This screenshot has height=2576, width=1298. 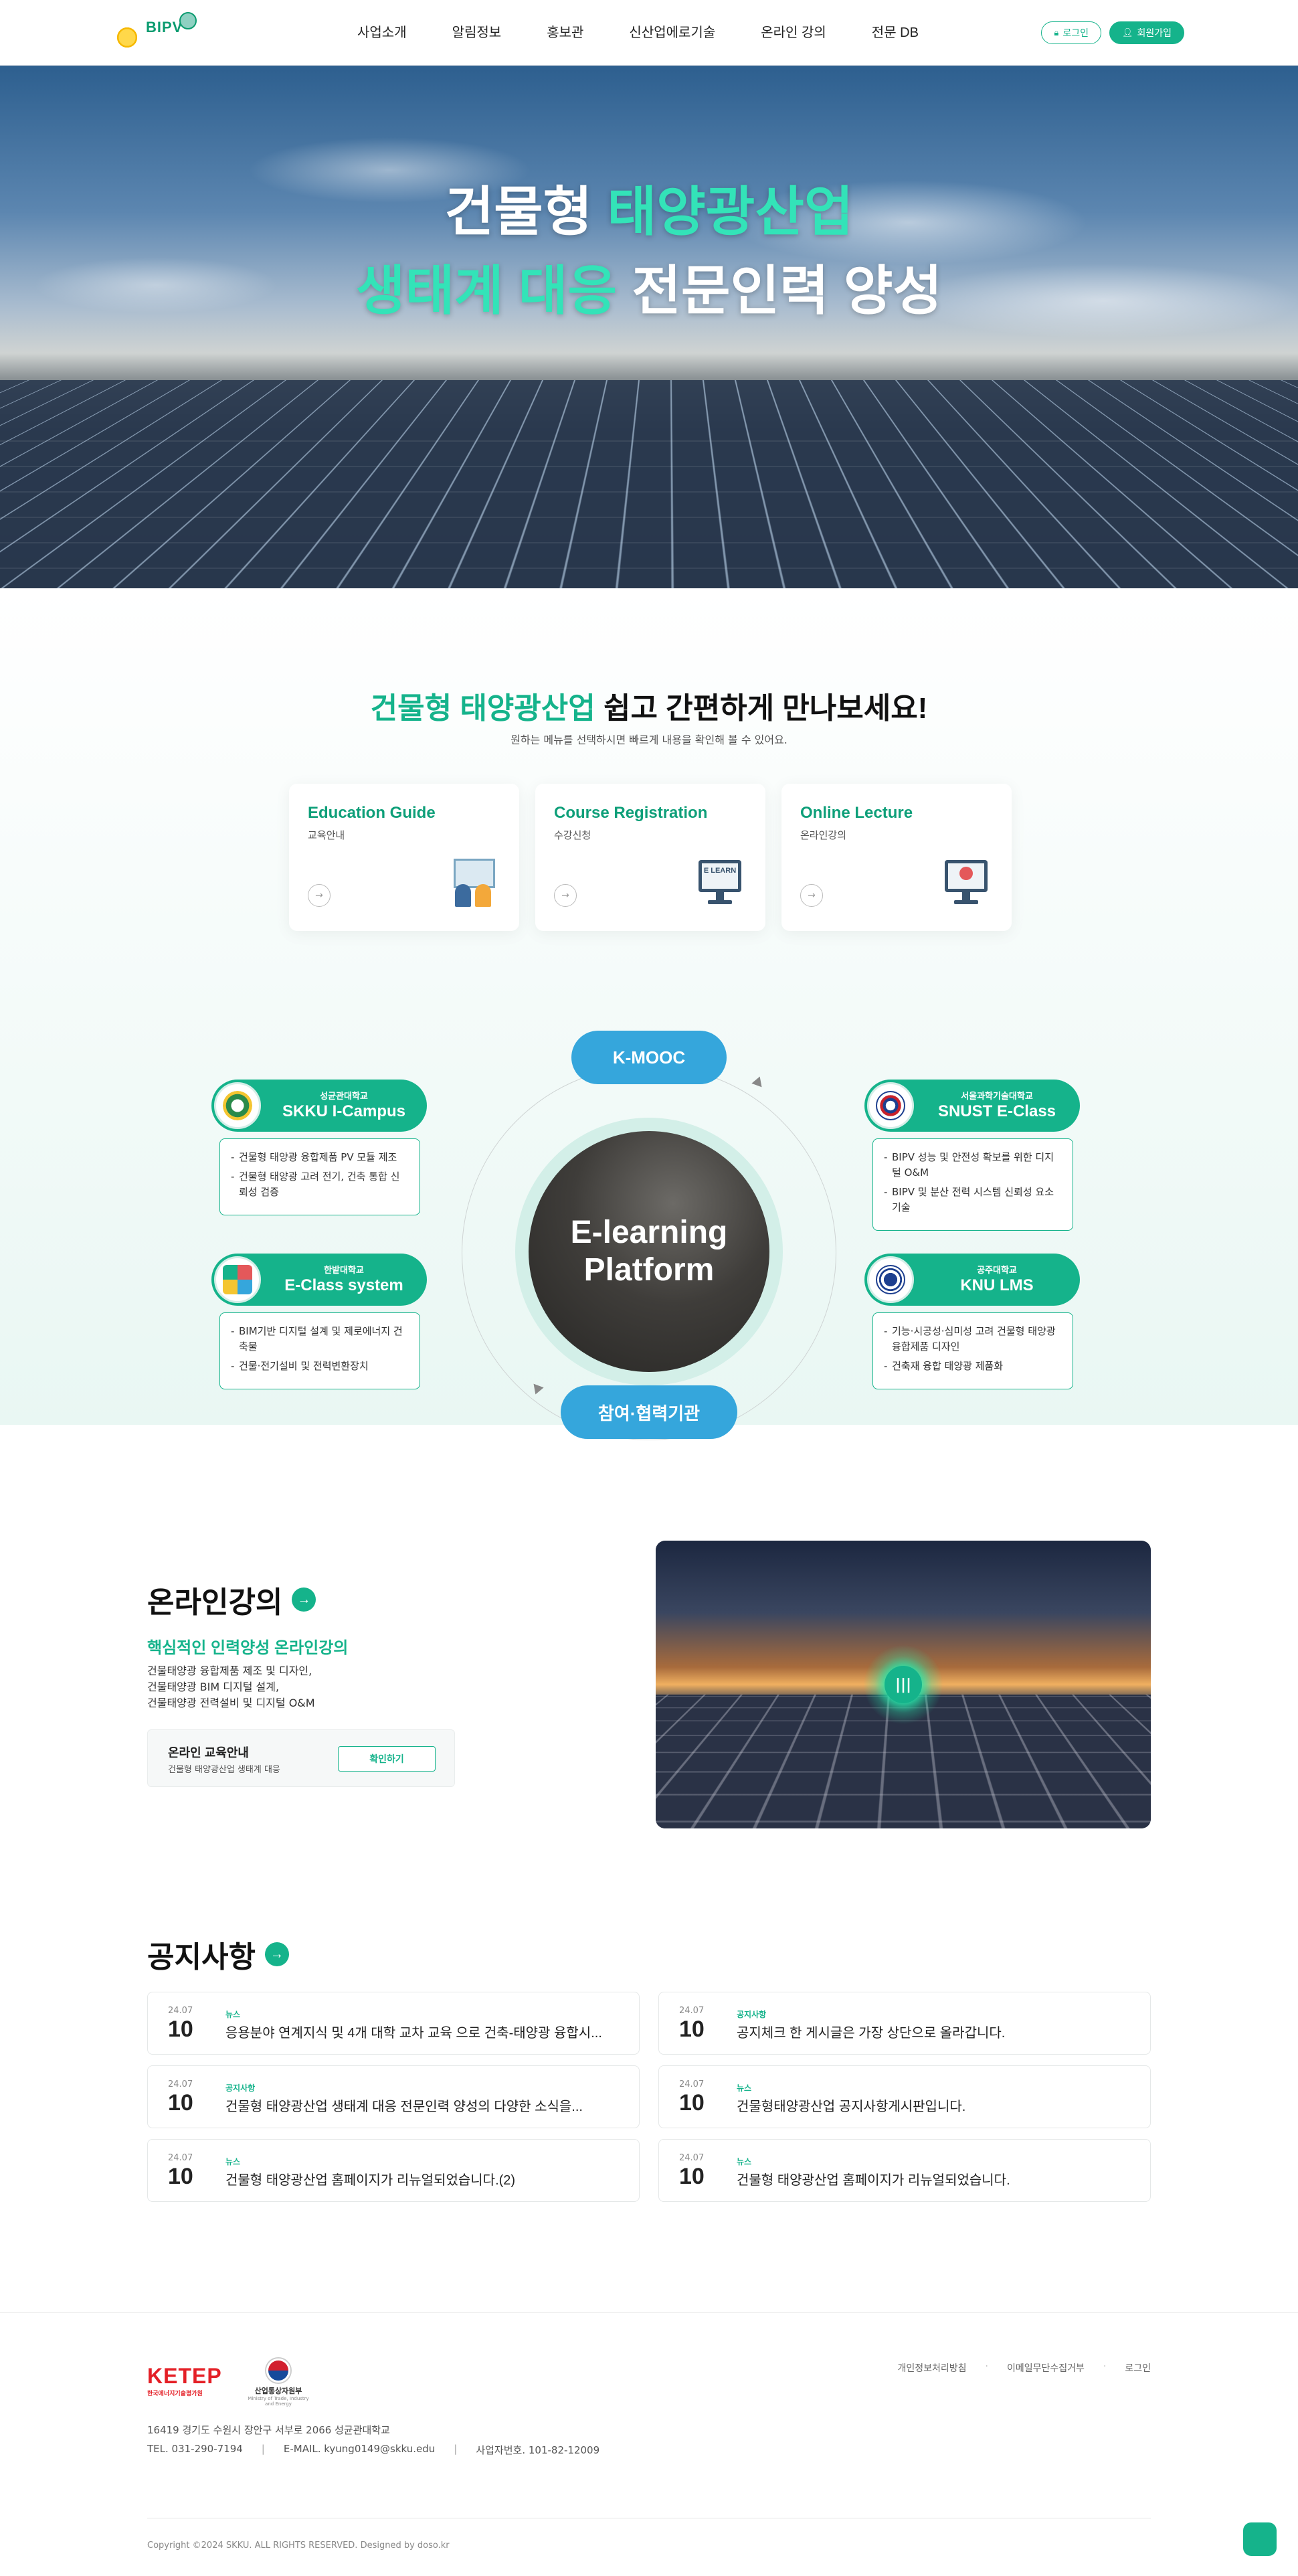 What do you see at coordinates (237, 1105) in the screenshot?
I see `skku-emblem-icon` at bounding box center [237, 1105].